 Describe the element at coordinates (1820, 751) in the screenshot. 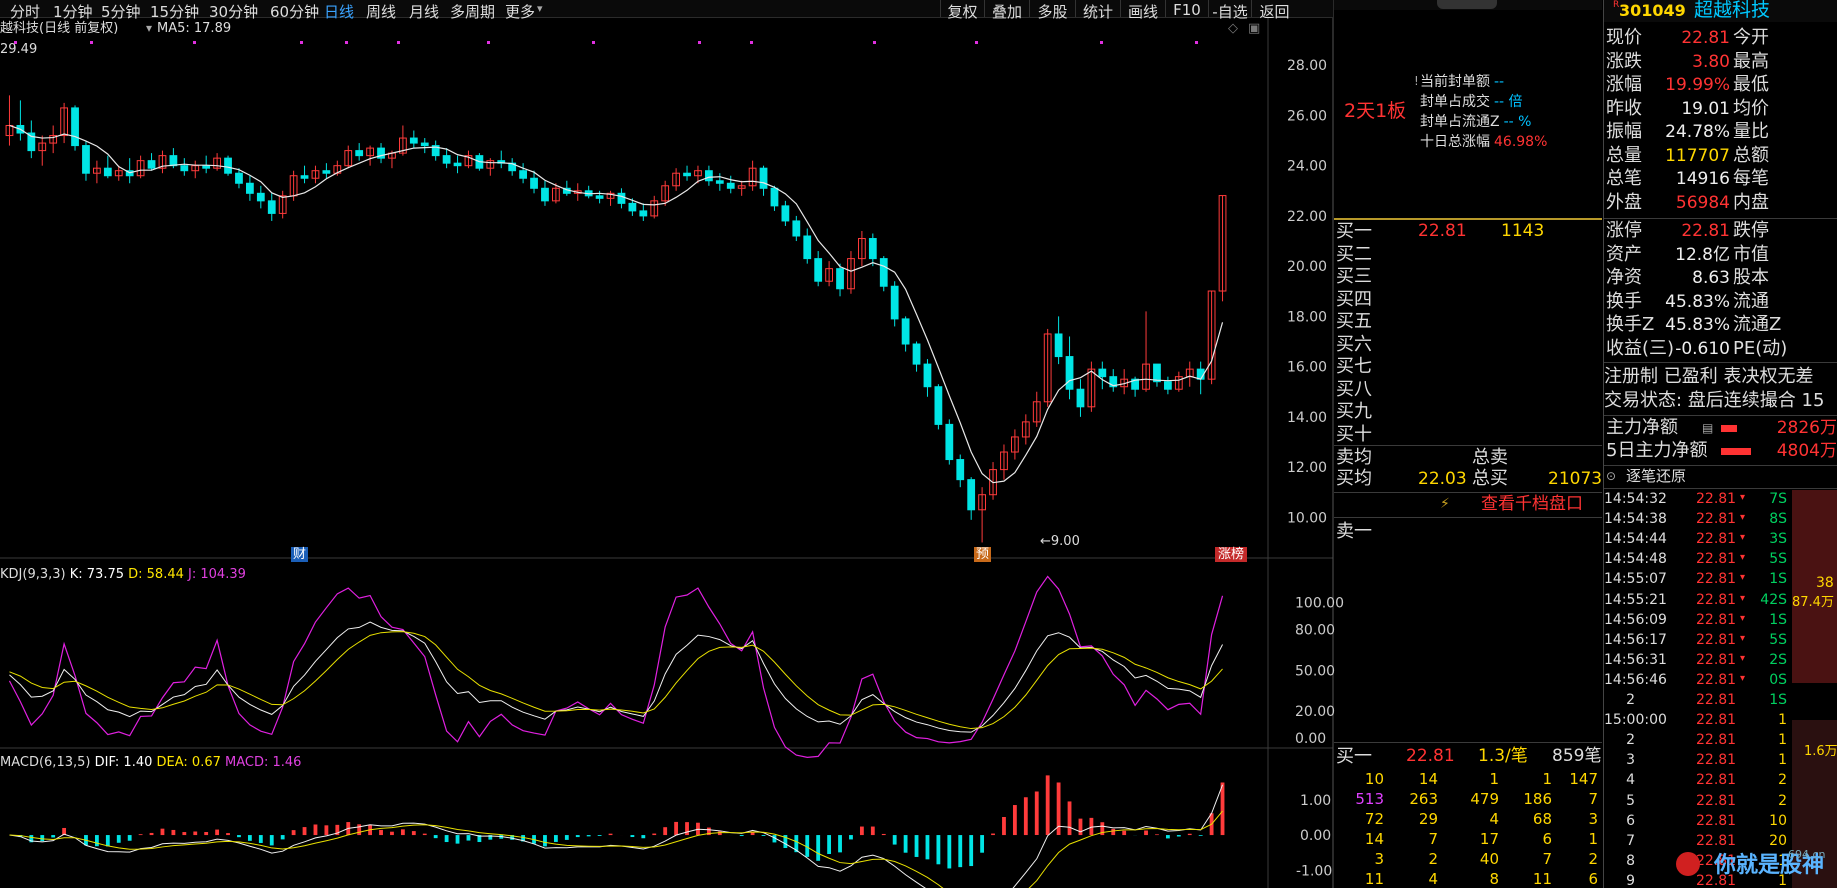

I see `side-value-3: 1.6万` at that location.